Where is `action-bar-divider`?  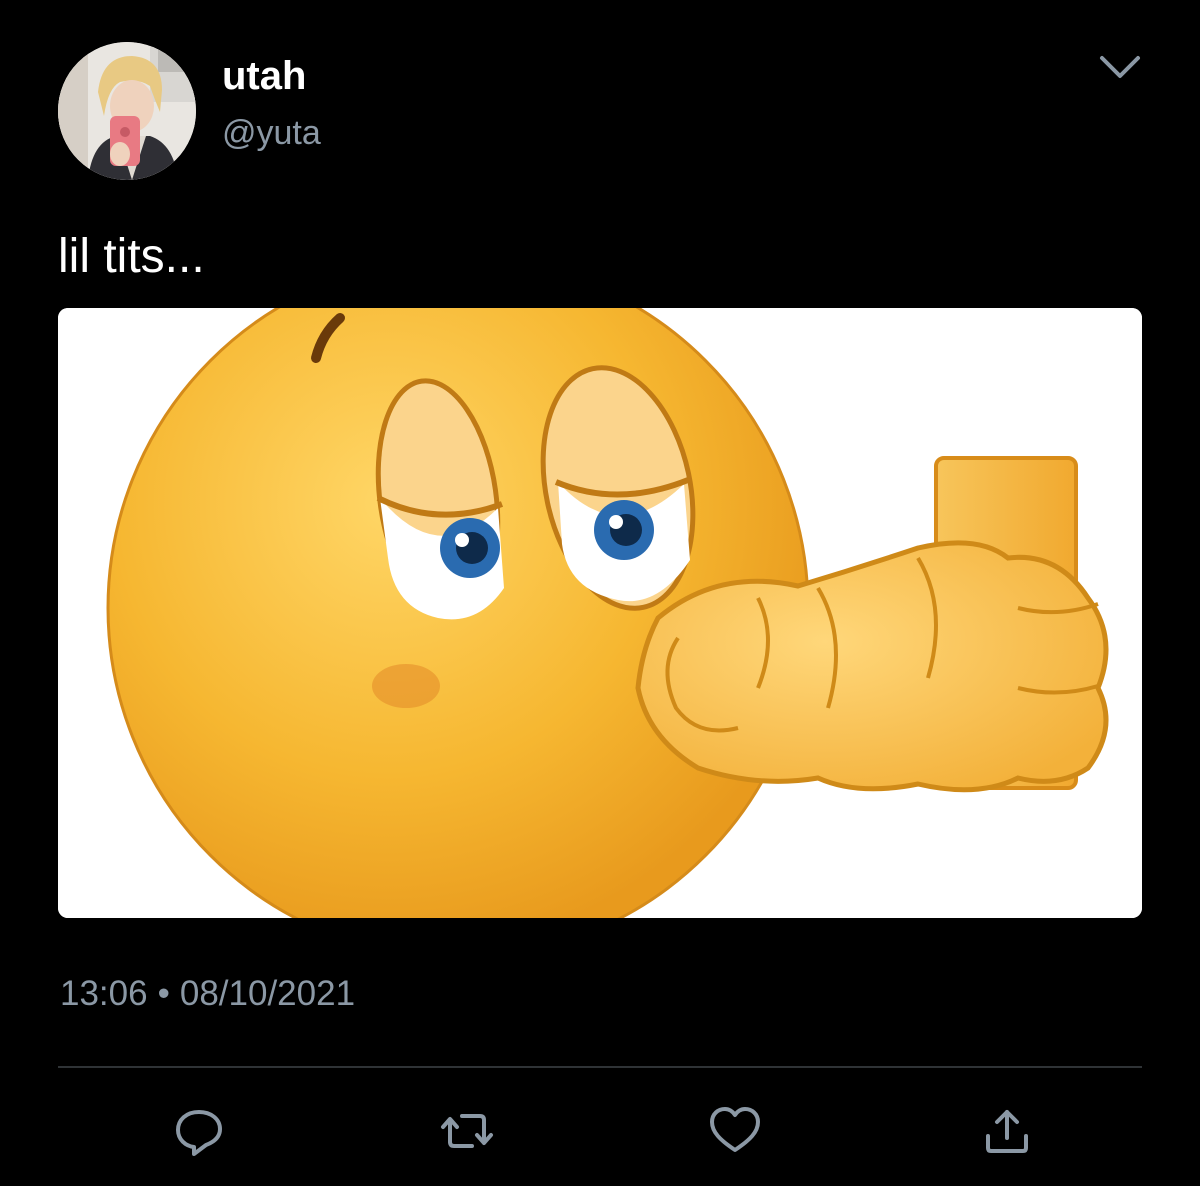 action-bar-divider is located at coordinates (600, 1067).